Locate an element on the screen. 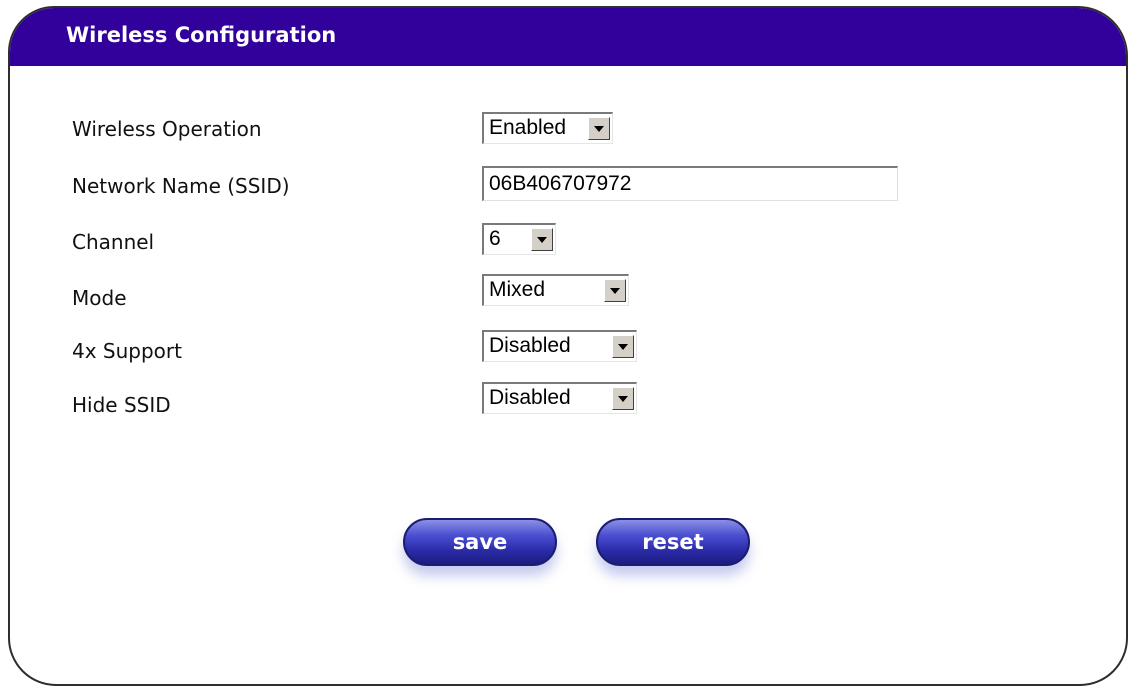 Image resolution: width=1132 pixels, height=686 pixels. mode-select: Mixed is located at coordinates (555, 290).